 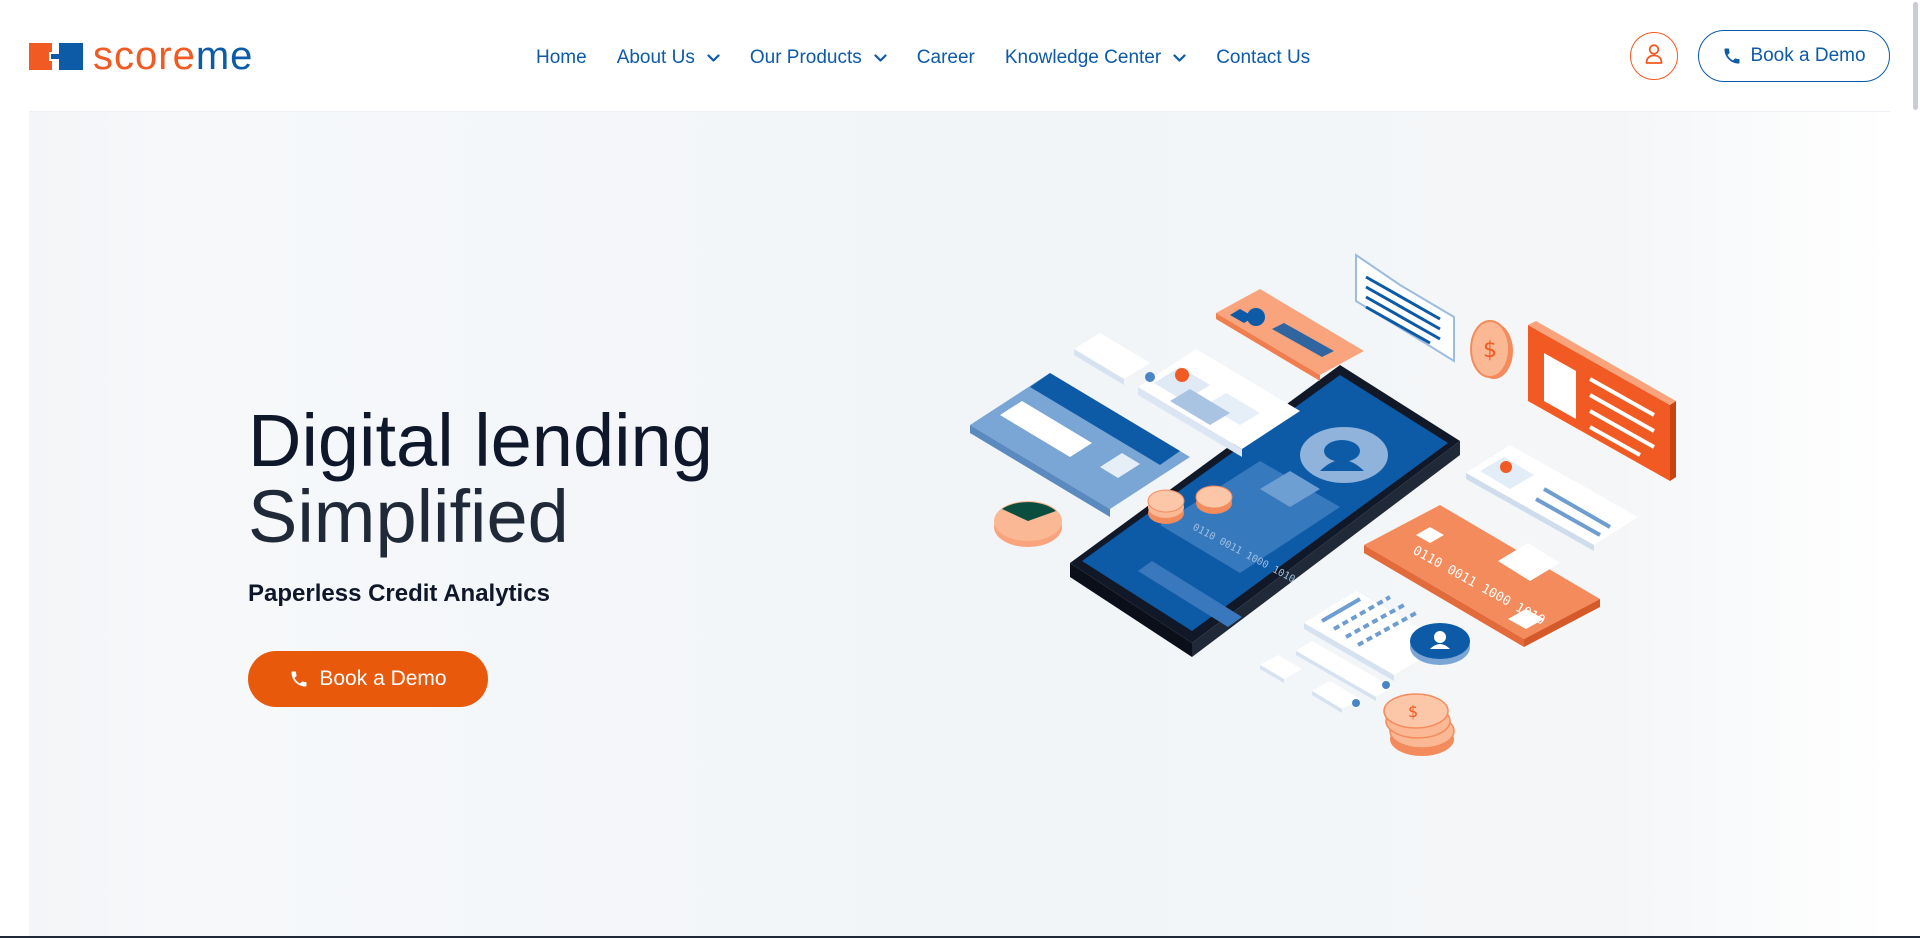 What do you see at coordinates (655, 57) in the screenshot?
I see `nav-item-label: About Us` at bounding box center [655, 57].